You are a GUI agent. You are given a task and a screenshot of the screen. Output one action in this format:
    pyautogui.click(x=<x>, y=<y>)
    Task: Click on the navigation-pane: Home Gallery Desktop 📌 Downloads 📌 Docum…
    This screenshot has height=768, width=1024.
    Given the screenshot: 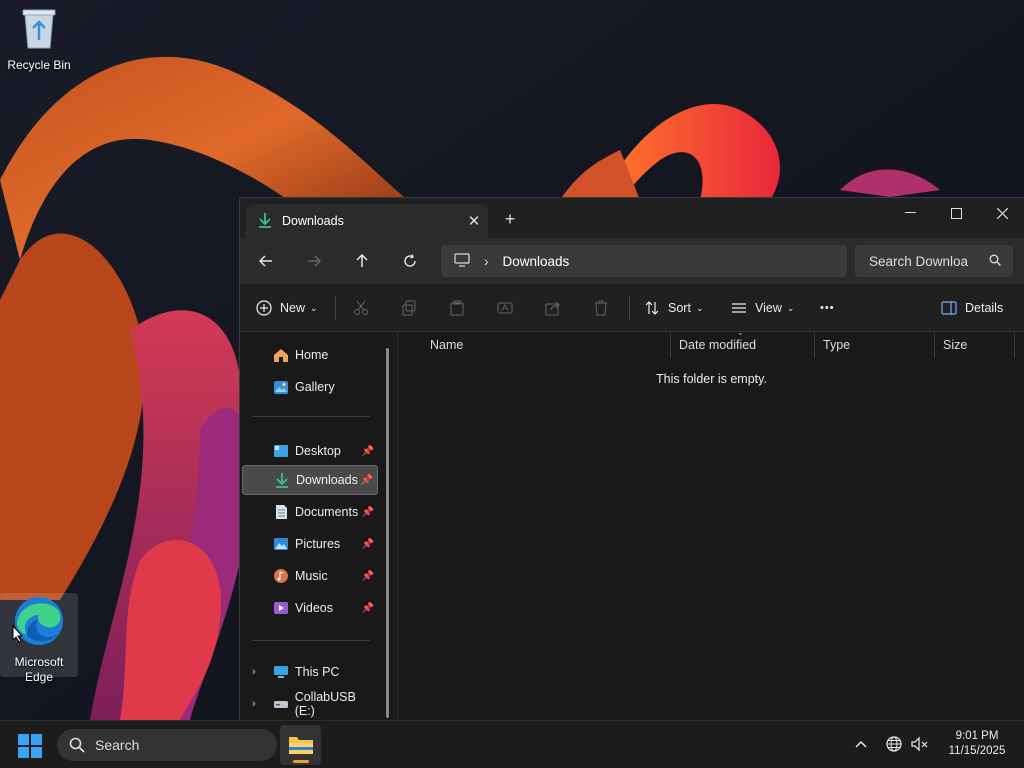 What is the action you would take?
    pyautogui.click(x=319, y=526)
    